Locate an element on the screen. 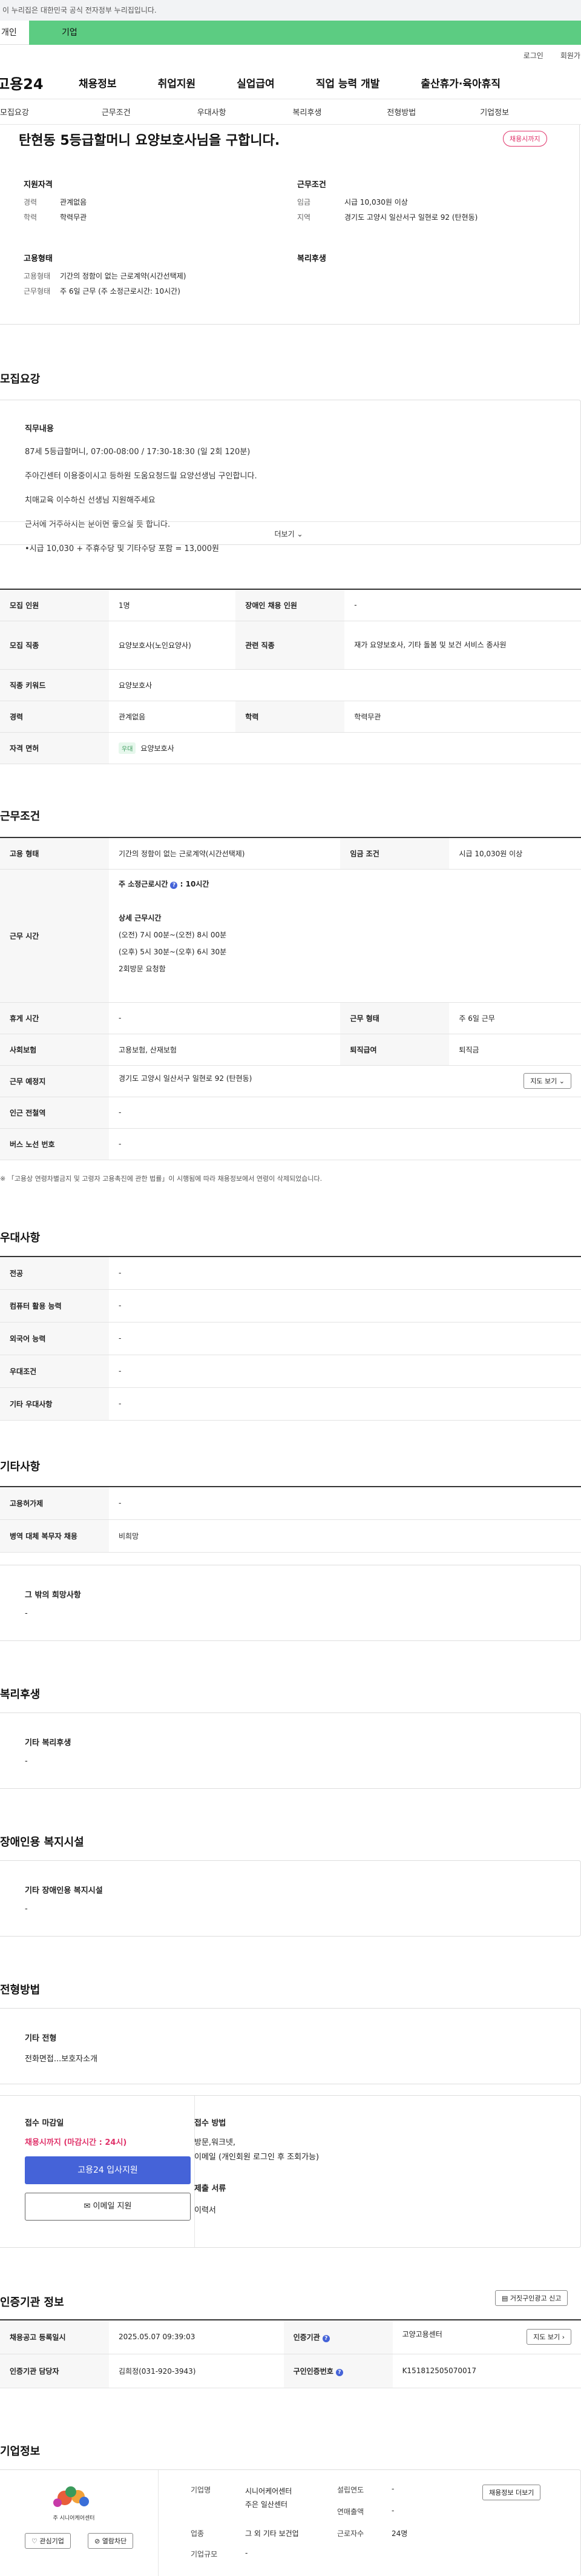 This screenshot has width=581, height=2576. value: 학력무관 is located at coordinates (462, 717).